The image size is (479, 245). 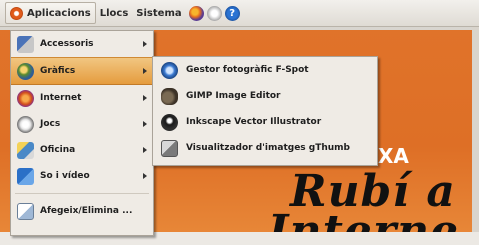 I want to click on menu-item-so-i-video: So i vídeo, so click(x=82, y=176).